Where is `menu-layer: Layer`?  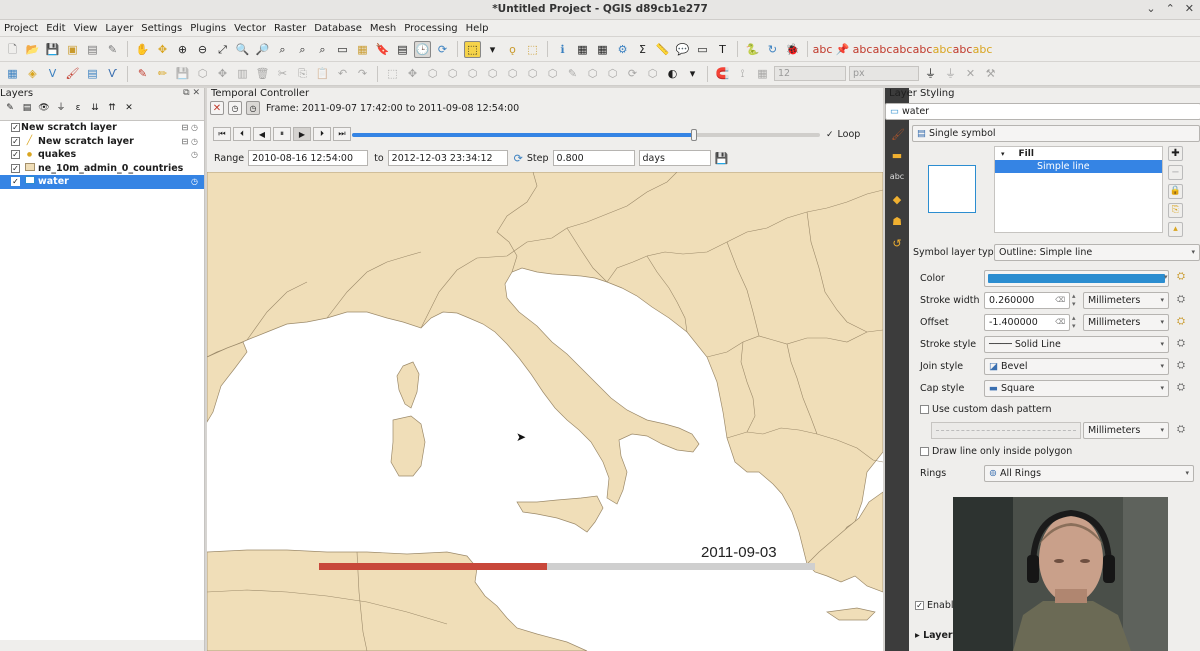
menu-layer: Layer is located at coordinates (119, 28).